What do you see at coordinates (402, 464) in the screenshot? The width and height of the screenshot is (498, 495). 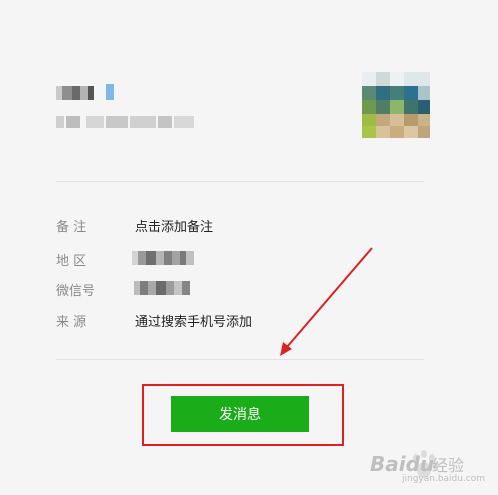 I see `watermark-brand: Baidu` at bounding box center [402, 464].